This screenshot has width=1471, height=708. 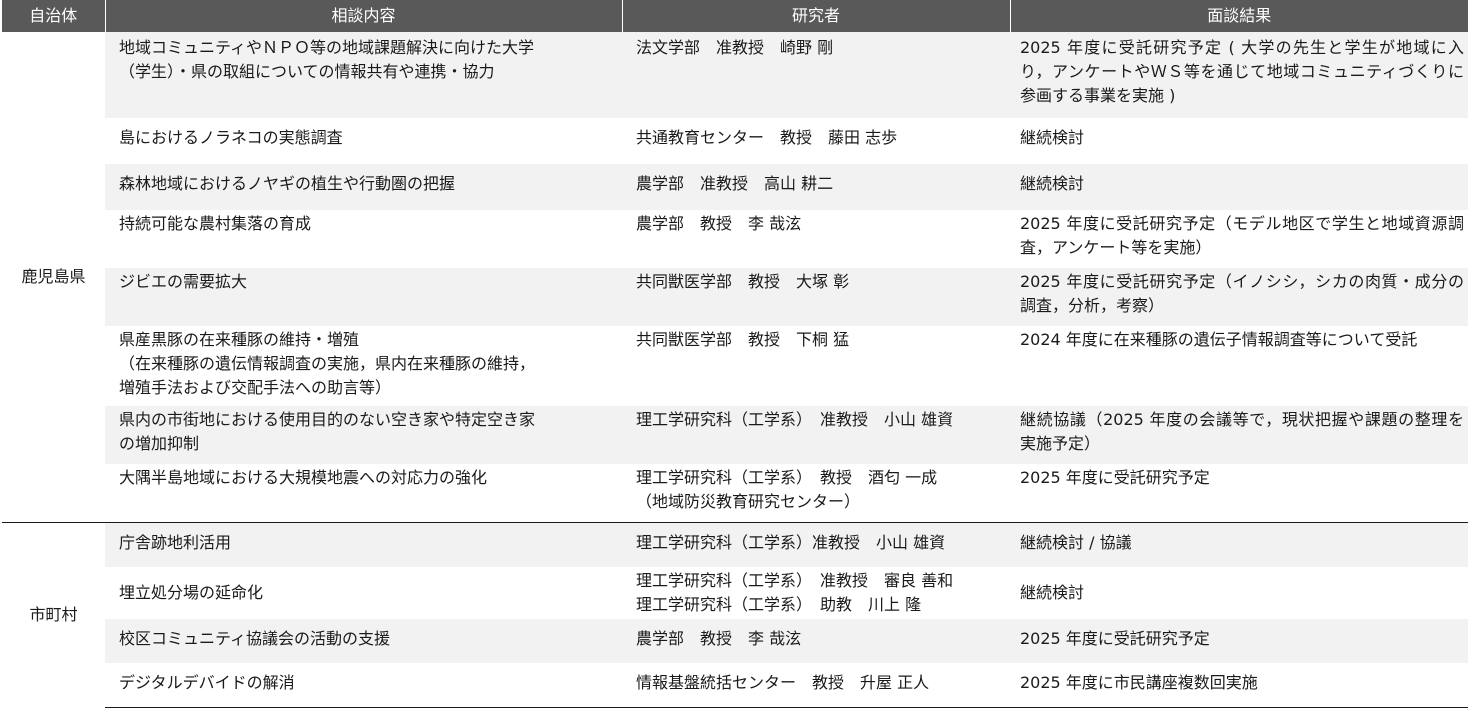 What do you see at coordinates (363, 435) in the screenshot?
I see `topic-cell: 県内の市街地における使用目的のない空き家や特定空き家 の増加抑制` at bounding box center [363, 435].